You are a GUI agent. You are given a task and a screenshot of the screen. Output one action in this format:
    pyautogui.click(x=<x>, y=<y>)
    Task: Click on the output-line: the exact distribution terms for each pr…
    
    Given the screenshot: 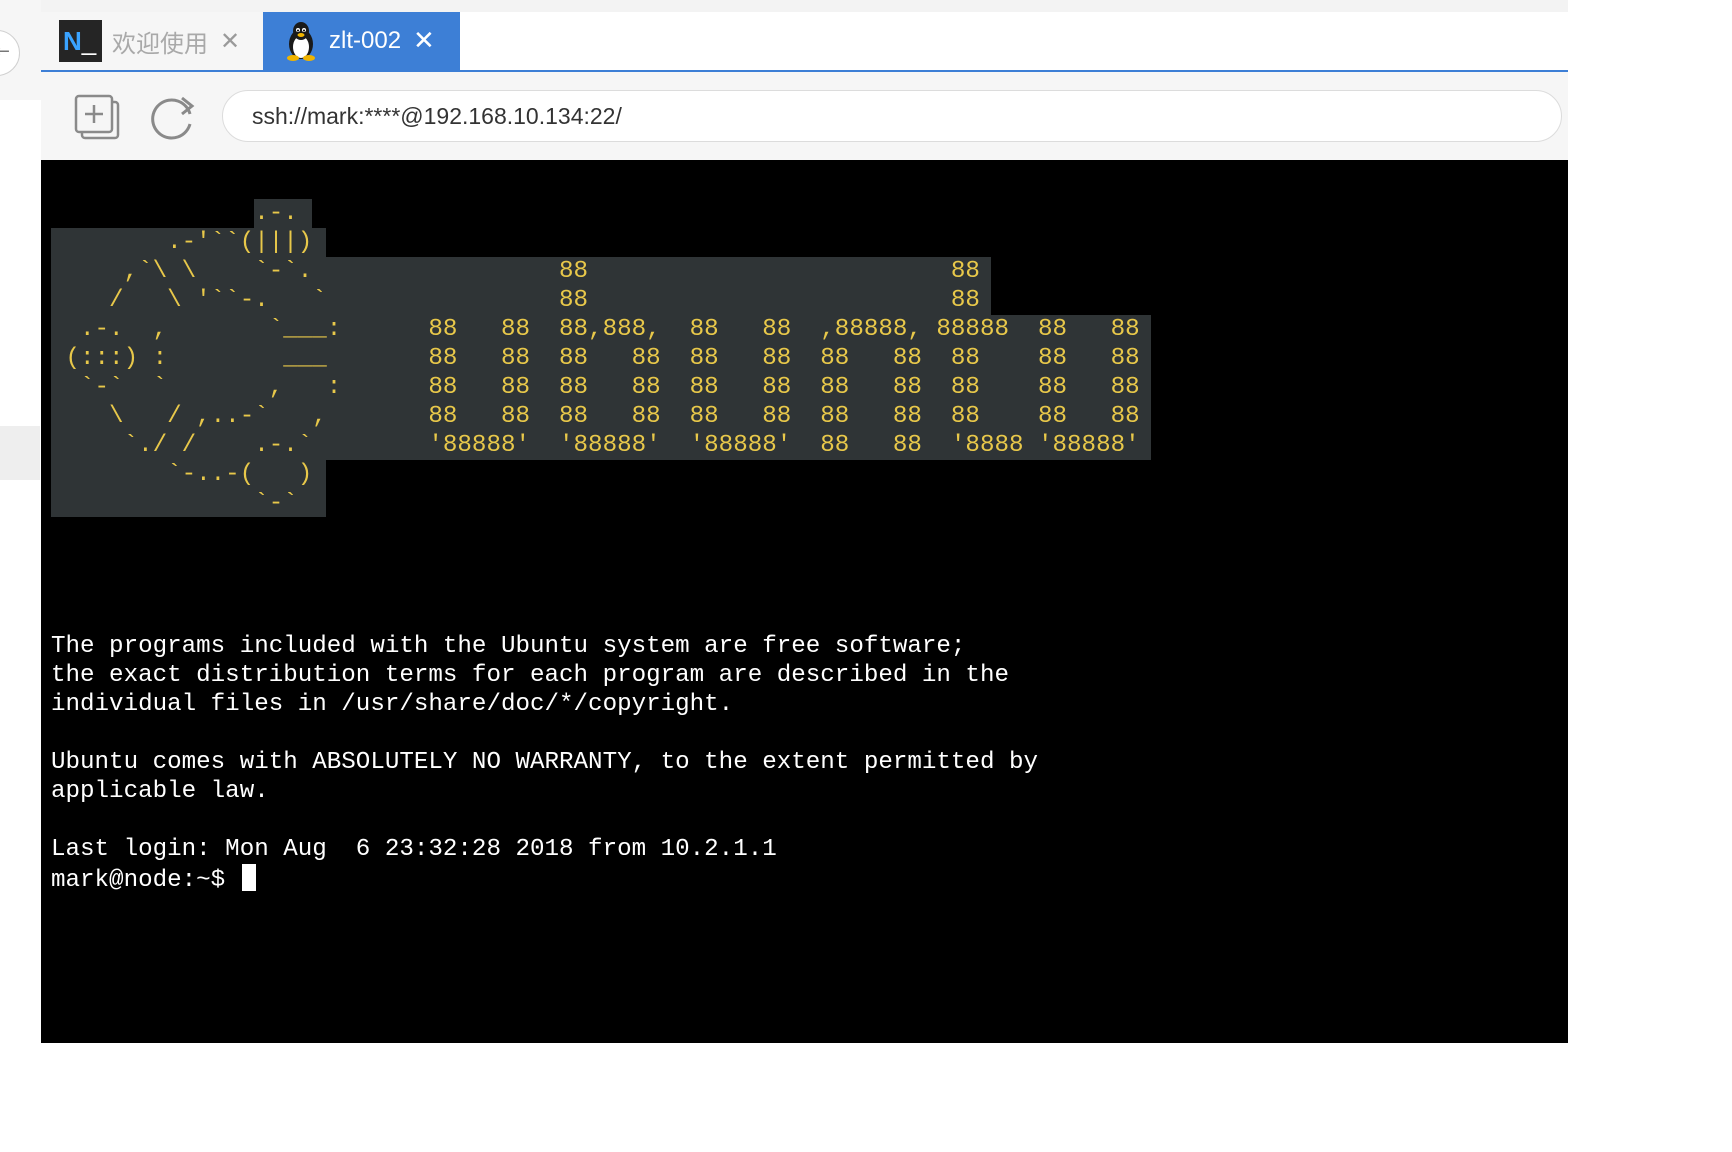 What is the action you would take?
    pyautogui.click(x=530, y=675)
    